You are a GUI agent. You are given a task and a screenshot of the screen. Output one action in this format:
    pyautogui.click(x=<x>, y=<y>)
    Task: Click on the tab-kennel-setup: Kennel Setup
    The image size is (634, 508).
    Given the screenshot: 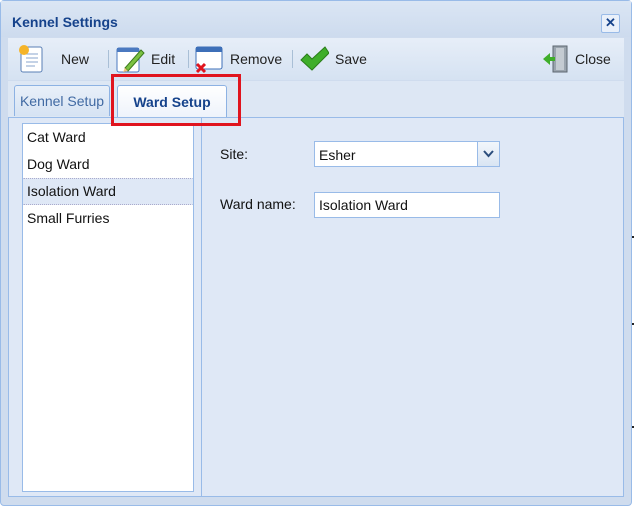 What is the action you would take?
    pyautogui.click(x=62, y=100)
    